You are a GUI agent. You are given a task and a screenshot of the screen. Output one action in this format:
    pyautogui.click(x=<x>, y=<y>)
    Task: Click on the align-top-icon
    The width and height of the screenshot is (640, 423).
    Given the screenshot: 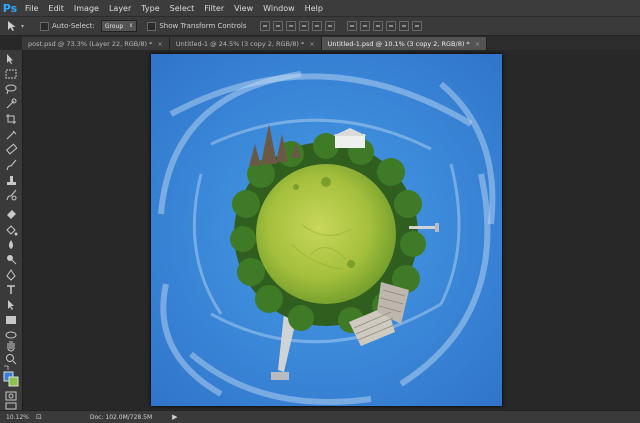 What is the action you would take?
    pyautogui.click(x=265, y=26)
    